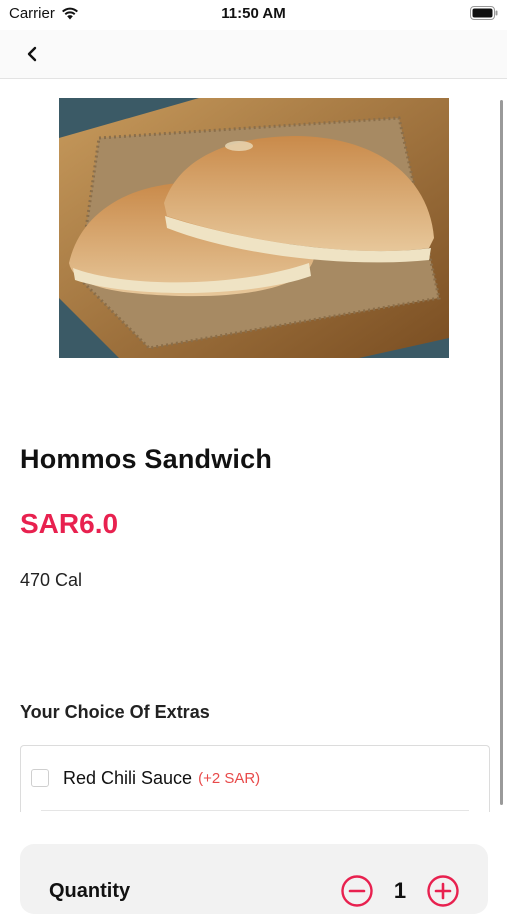  What do you see at coordinates (501, 452) in the screenshot?
I see `scroll-indicator` at bounding box center [501, 452].